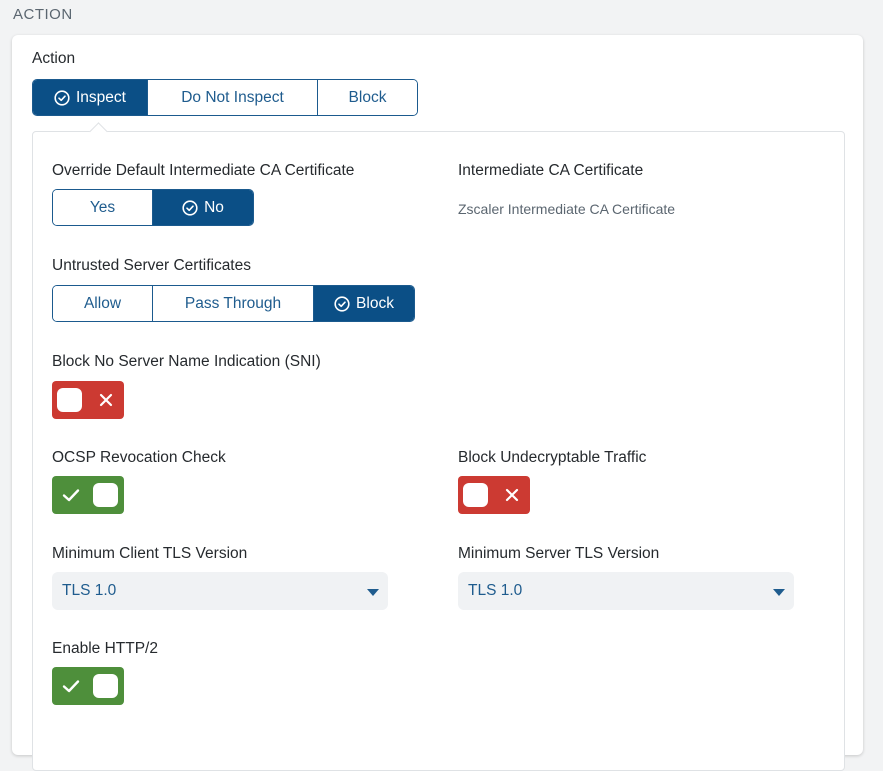  Describe the element at coordinates (552, 457) in the screenshot. I see `block-undecryptable-label: Block Undecryptable Traffic` at that location.